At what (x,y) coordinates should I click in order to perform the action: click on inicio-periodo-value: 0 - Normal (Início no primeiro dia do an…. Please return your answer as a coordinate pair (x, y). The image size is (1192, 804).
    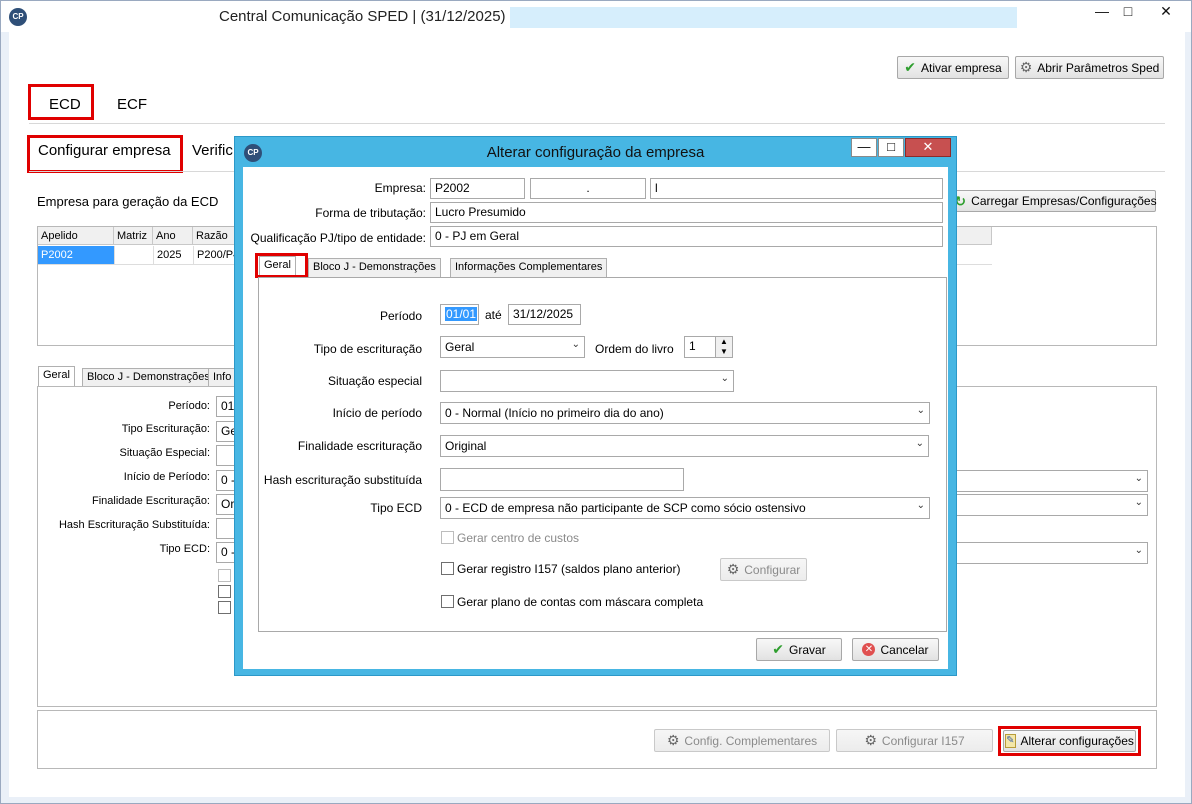
    Looking at the image, I should click on (554, 413).